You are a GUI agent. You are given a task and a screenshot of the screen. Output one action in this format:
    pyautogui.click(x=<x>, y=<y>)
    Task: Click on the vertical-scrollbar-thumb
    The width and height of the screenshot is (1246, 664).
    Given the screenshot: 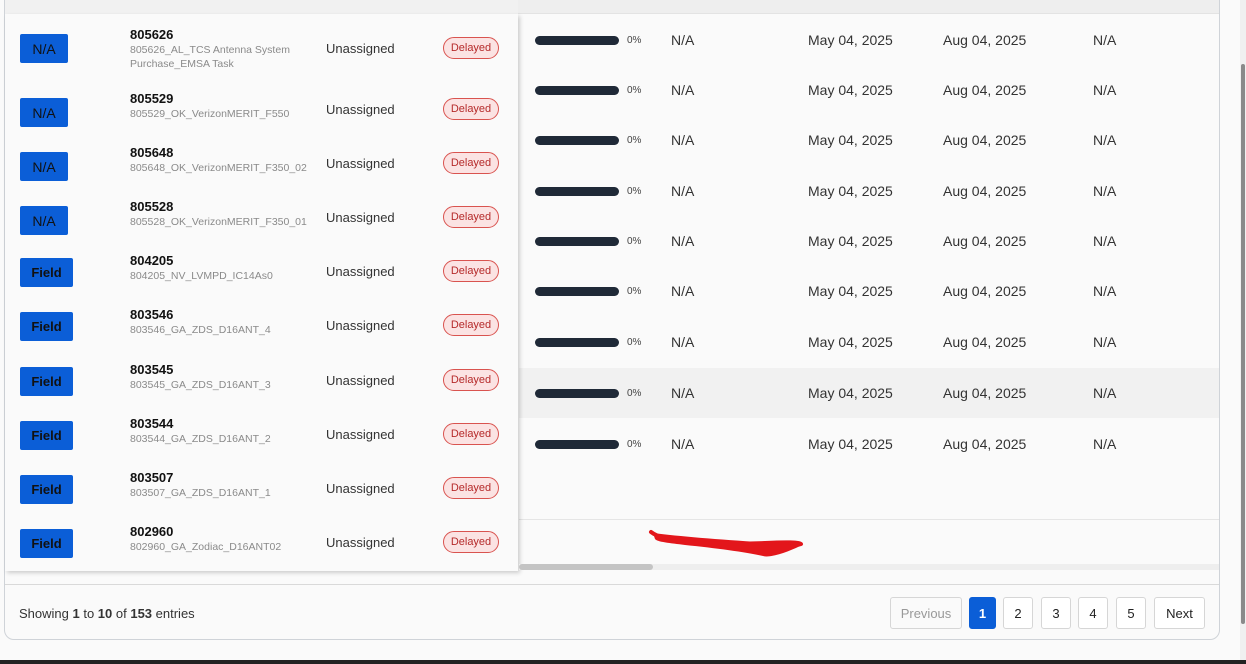 What is the action you would take?
    pyautogui.click(x=1243, y=344)
    